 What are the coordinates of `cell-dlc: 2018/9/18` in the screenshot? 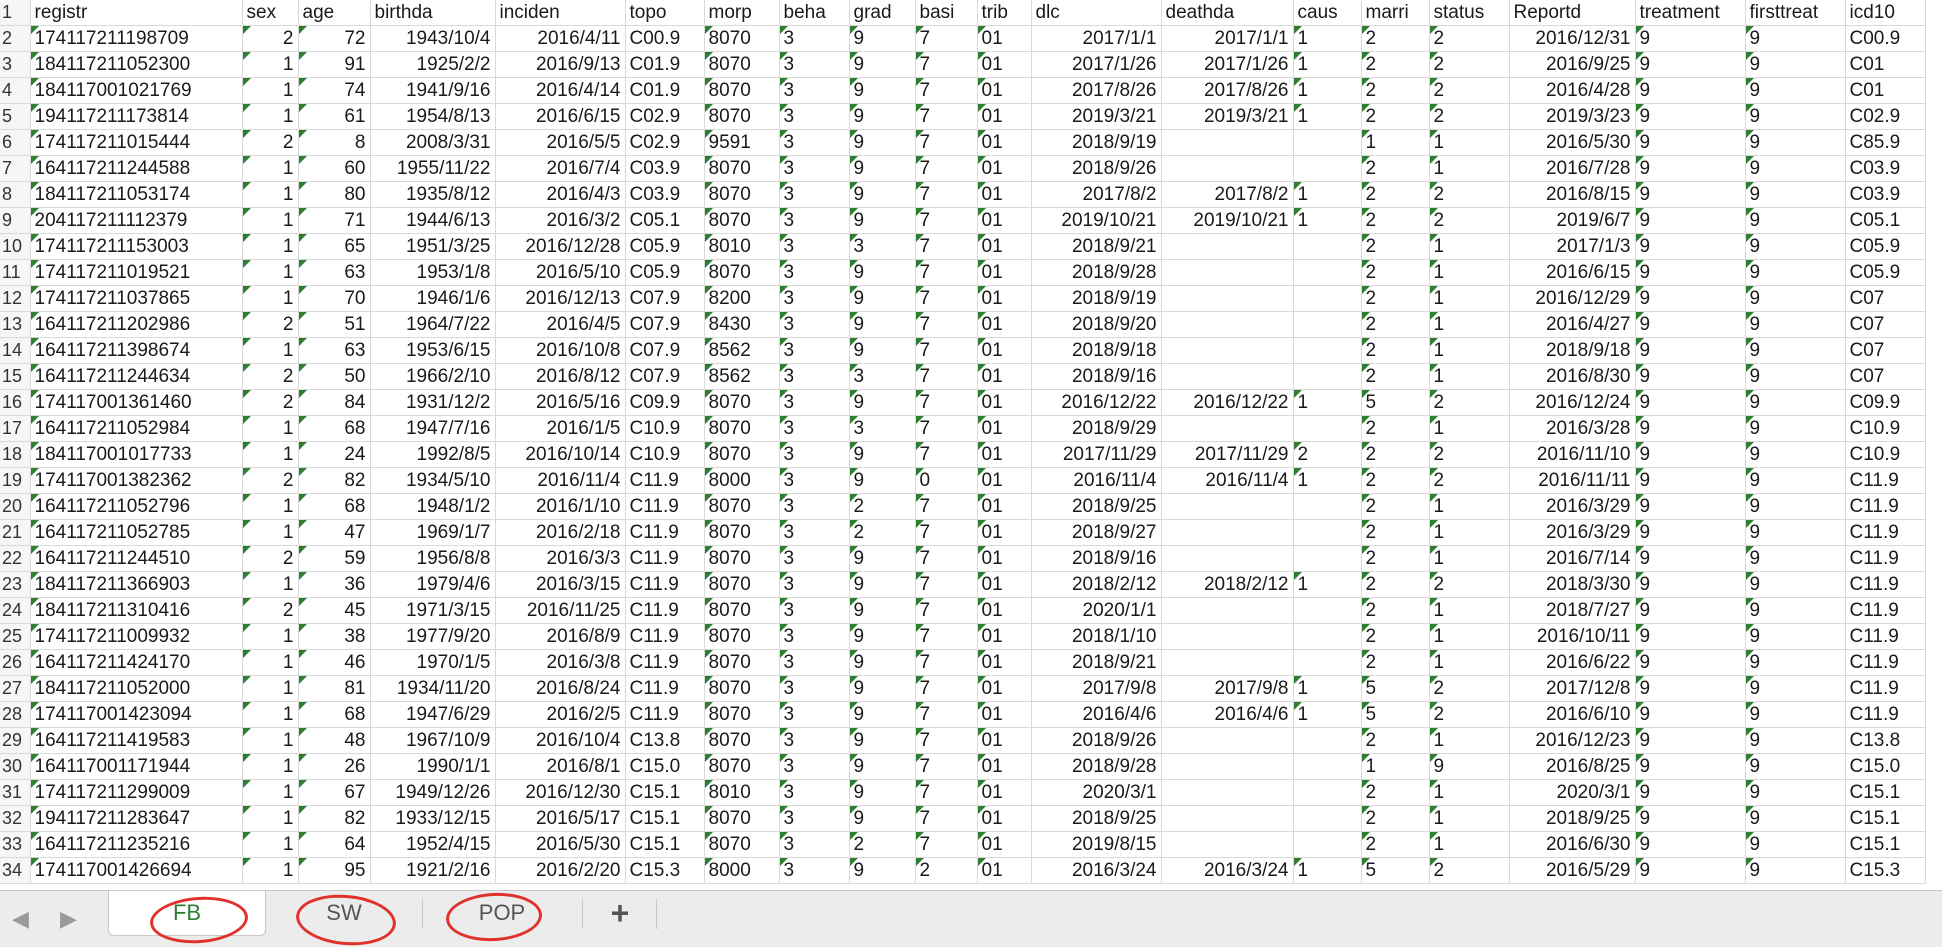 It's located at (1096, 350).